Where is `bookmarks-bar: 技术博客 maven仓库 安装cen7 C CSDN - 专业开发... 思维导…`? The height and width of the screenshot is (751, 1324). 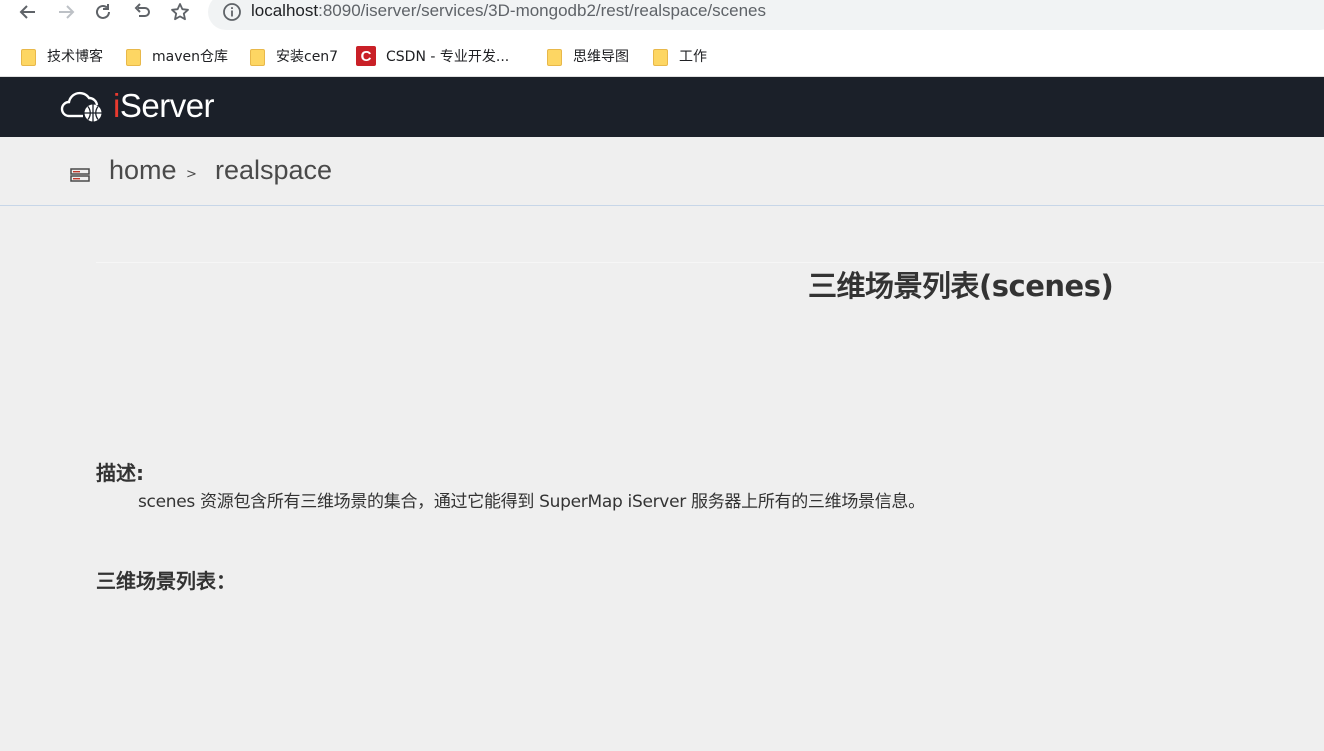 bookmarks-bar: 技术博客 maven仓库 安装cen7 C CSDN - 专业开发... 思维导… is located at coordinates (662, 56).